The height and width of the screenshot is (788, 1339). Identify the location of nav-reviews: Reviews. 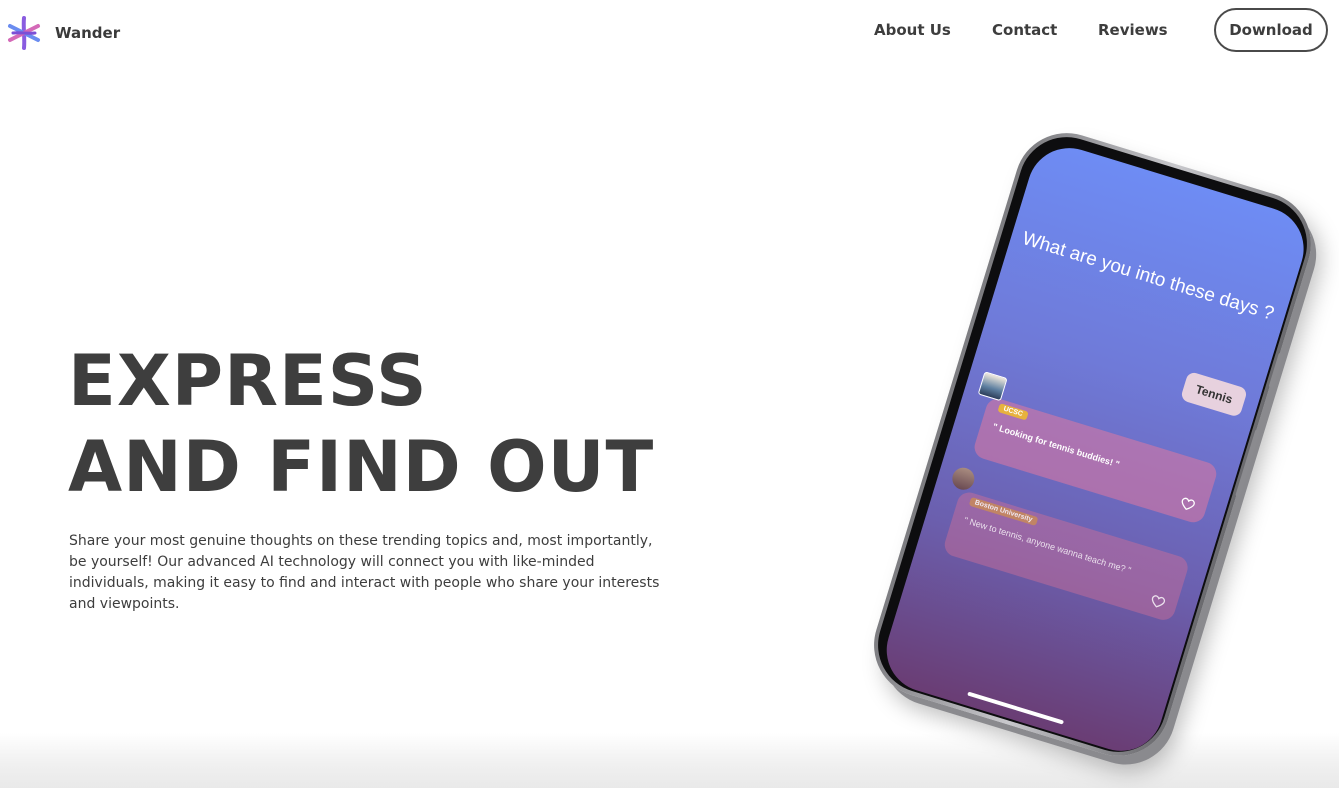
(1133, 30).